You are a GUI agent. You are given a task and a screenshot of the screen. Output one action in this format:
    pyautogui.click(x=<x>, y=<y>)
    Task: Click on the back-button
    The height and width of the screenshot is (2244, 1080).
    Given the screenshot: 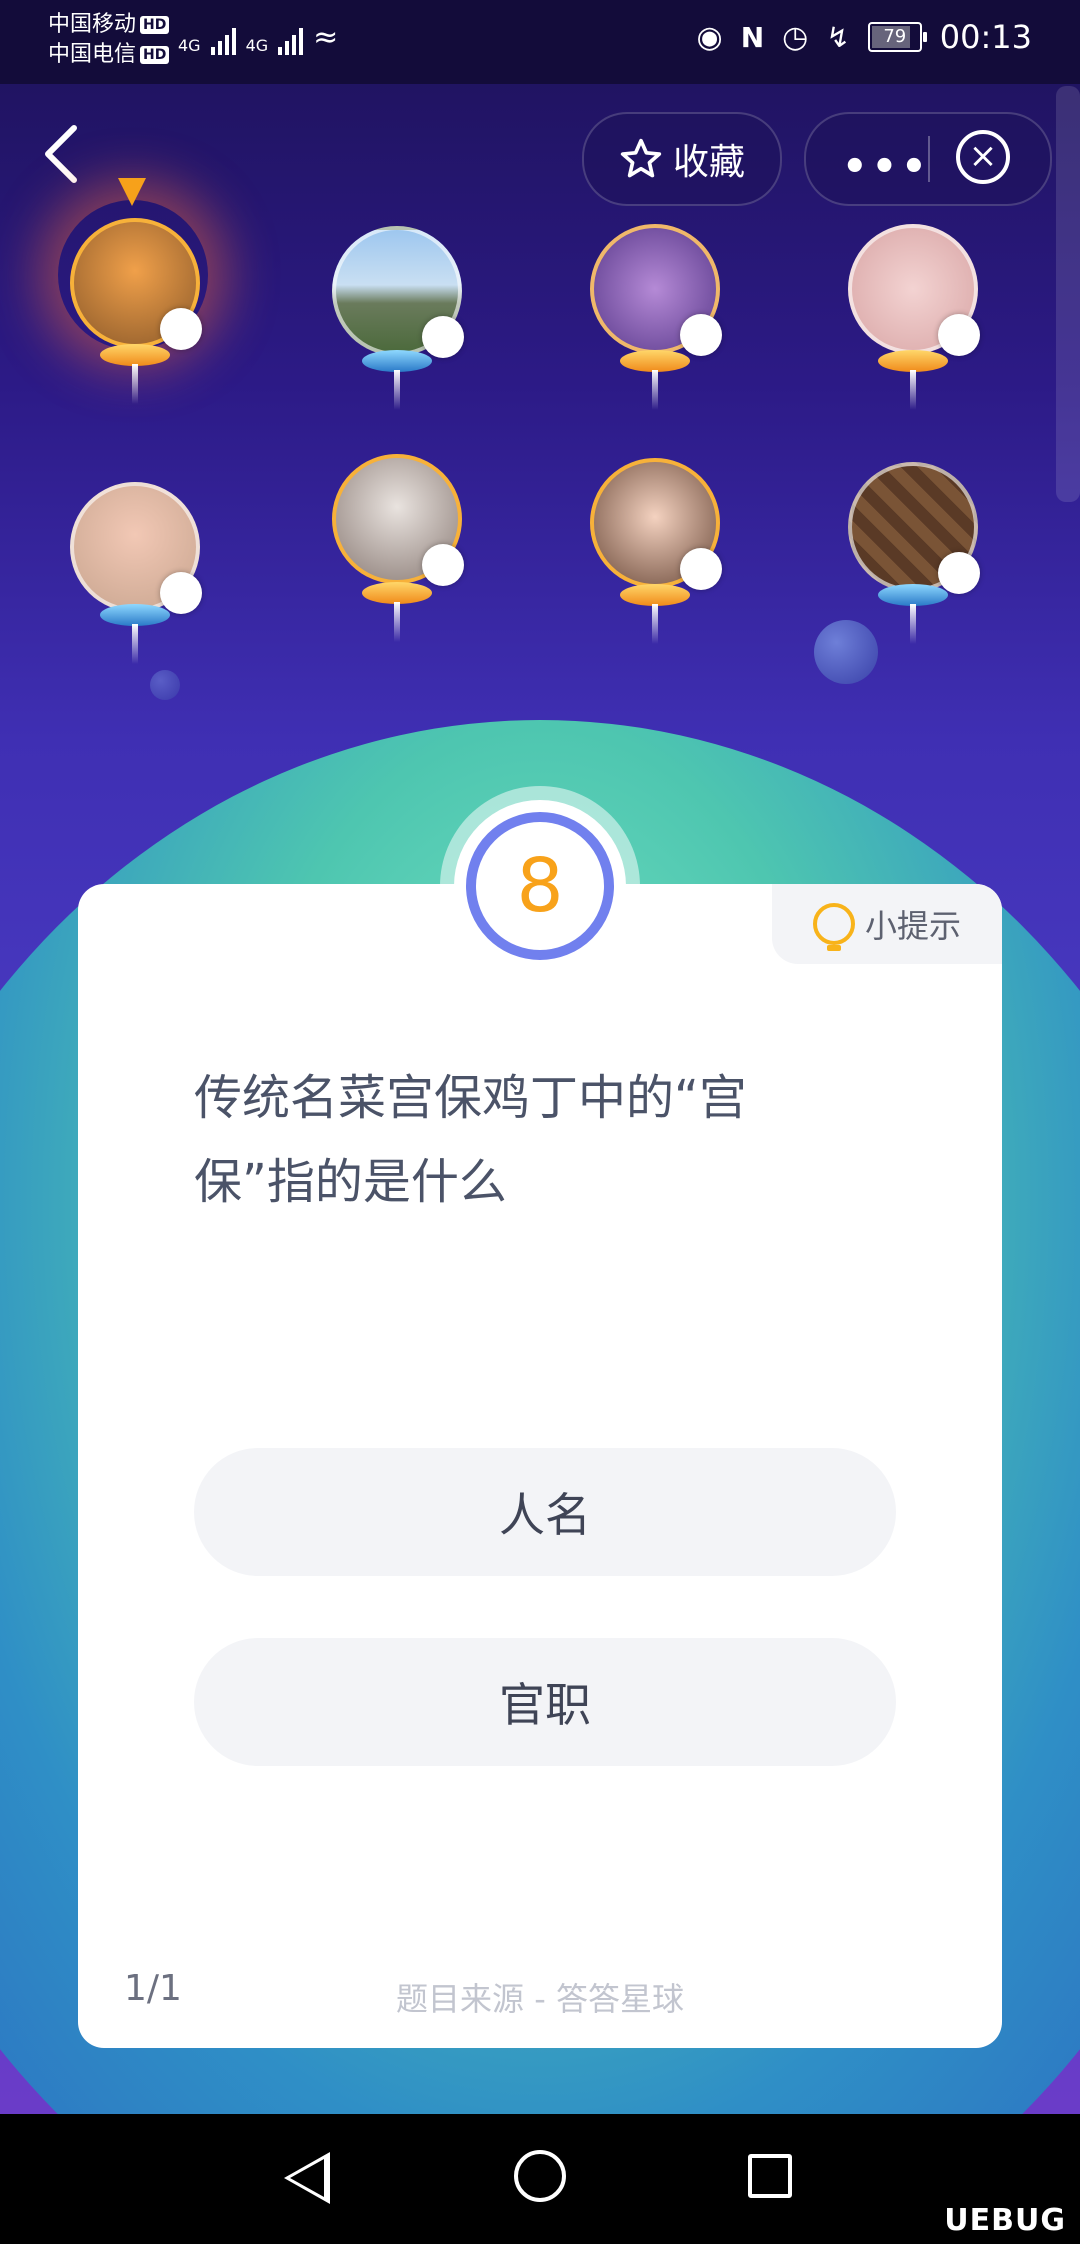 What is the action you would take?
    pyautogui.click(x=65, y=157)
    